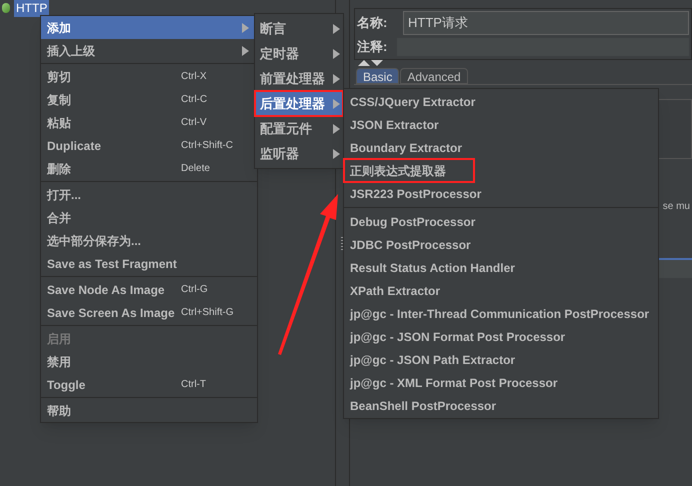  I want to click on menu-item: 删除 Delete, so click(149, 168).